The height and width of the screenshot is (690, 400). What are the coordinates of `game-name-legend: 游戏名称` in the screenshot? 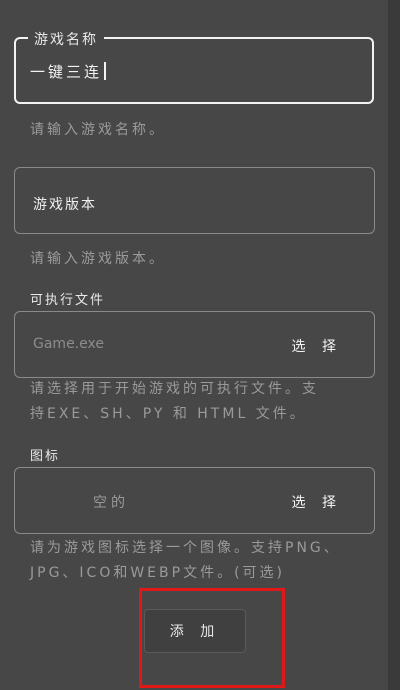 It's located at (66, 39).